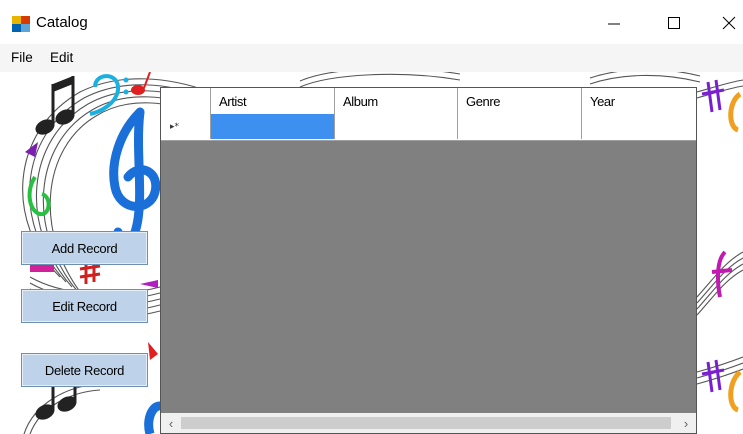  Describe the element at coordinates (138, 90) in the screenshot. I see `red-note-icon` at that location.